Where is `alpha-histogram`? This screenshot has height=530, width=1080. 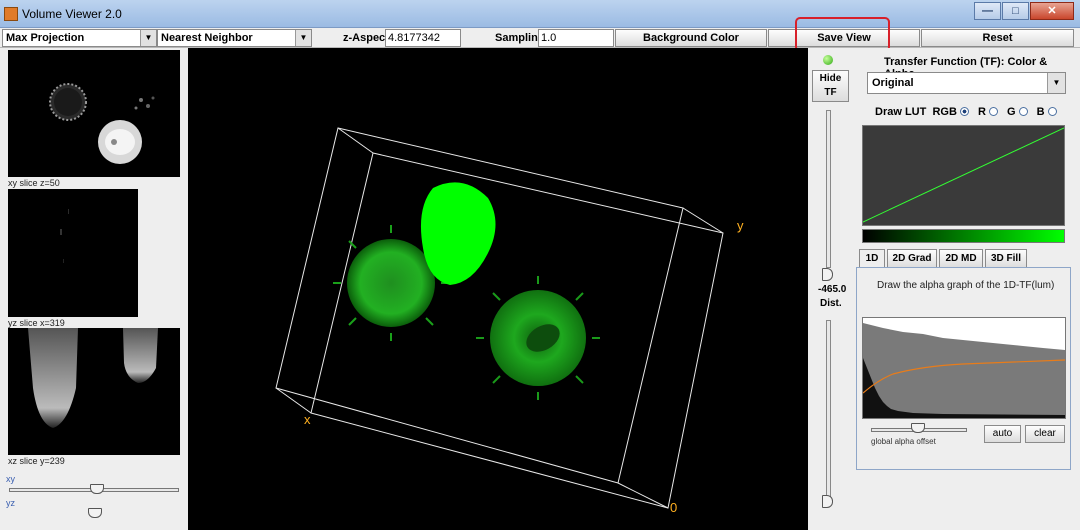
alpha-histogram is located at coordinates (964, 370).